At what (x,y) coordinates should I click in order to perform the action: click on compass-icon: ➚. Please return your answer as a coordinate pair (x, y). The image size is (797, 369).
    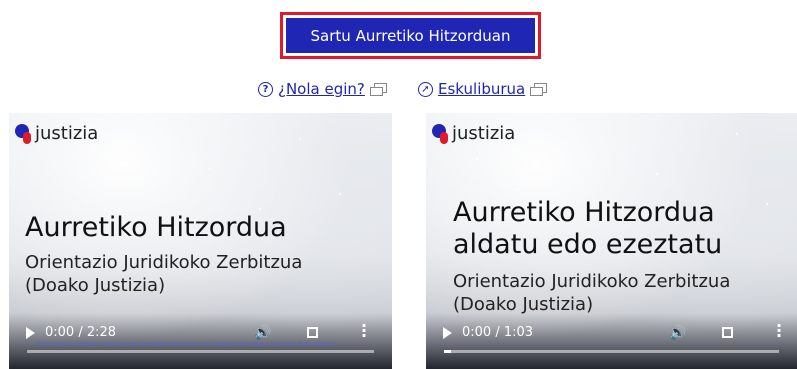
    Looking at the image, I should click on (425, 89).